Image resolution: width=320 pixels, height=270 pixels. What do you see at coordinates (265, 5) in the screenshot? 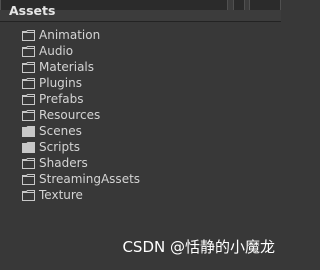
I see `header-tab-right` at bounding box center [265, 5].